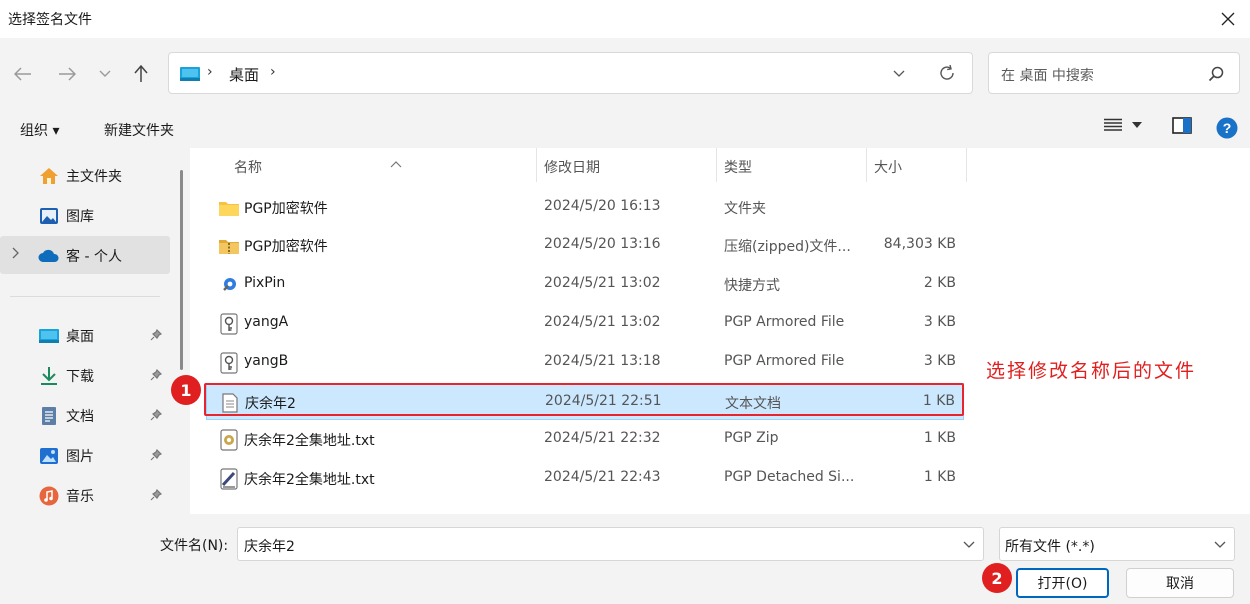 Image resolution: width=1250 pixels, height=604 pixels. I want to click on refresh-icon, so click(947, 72).